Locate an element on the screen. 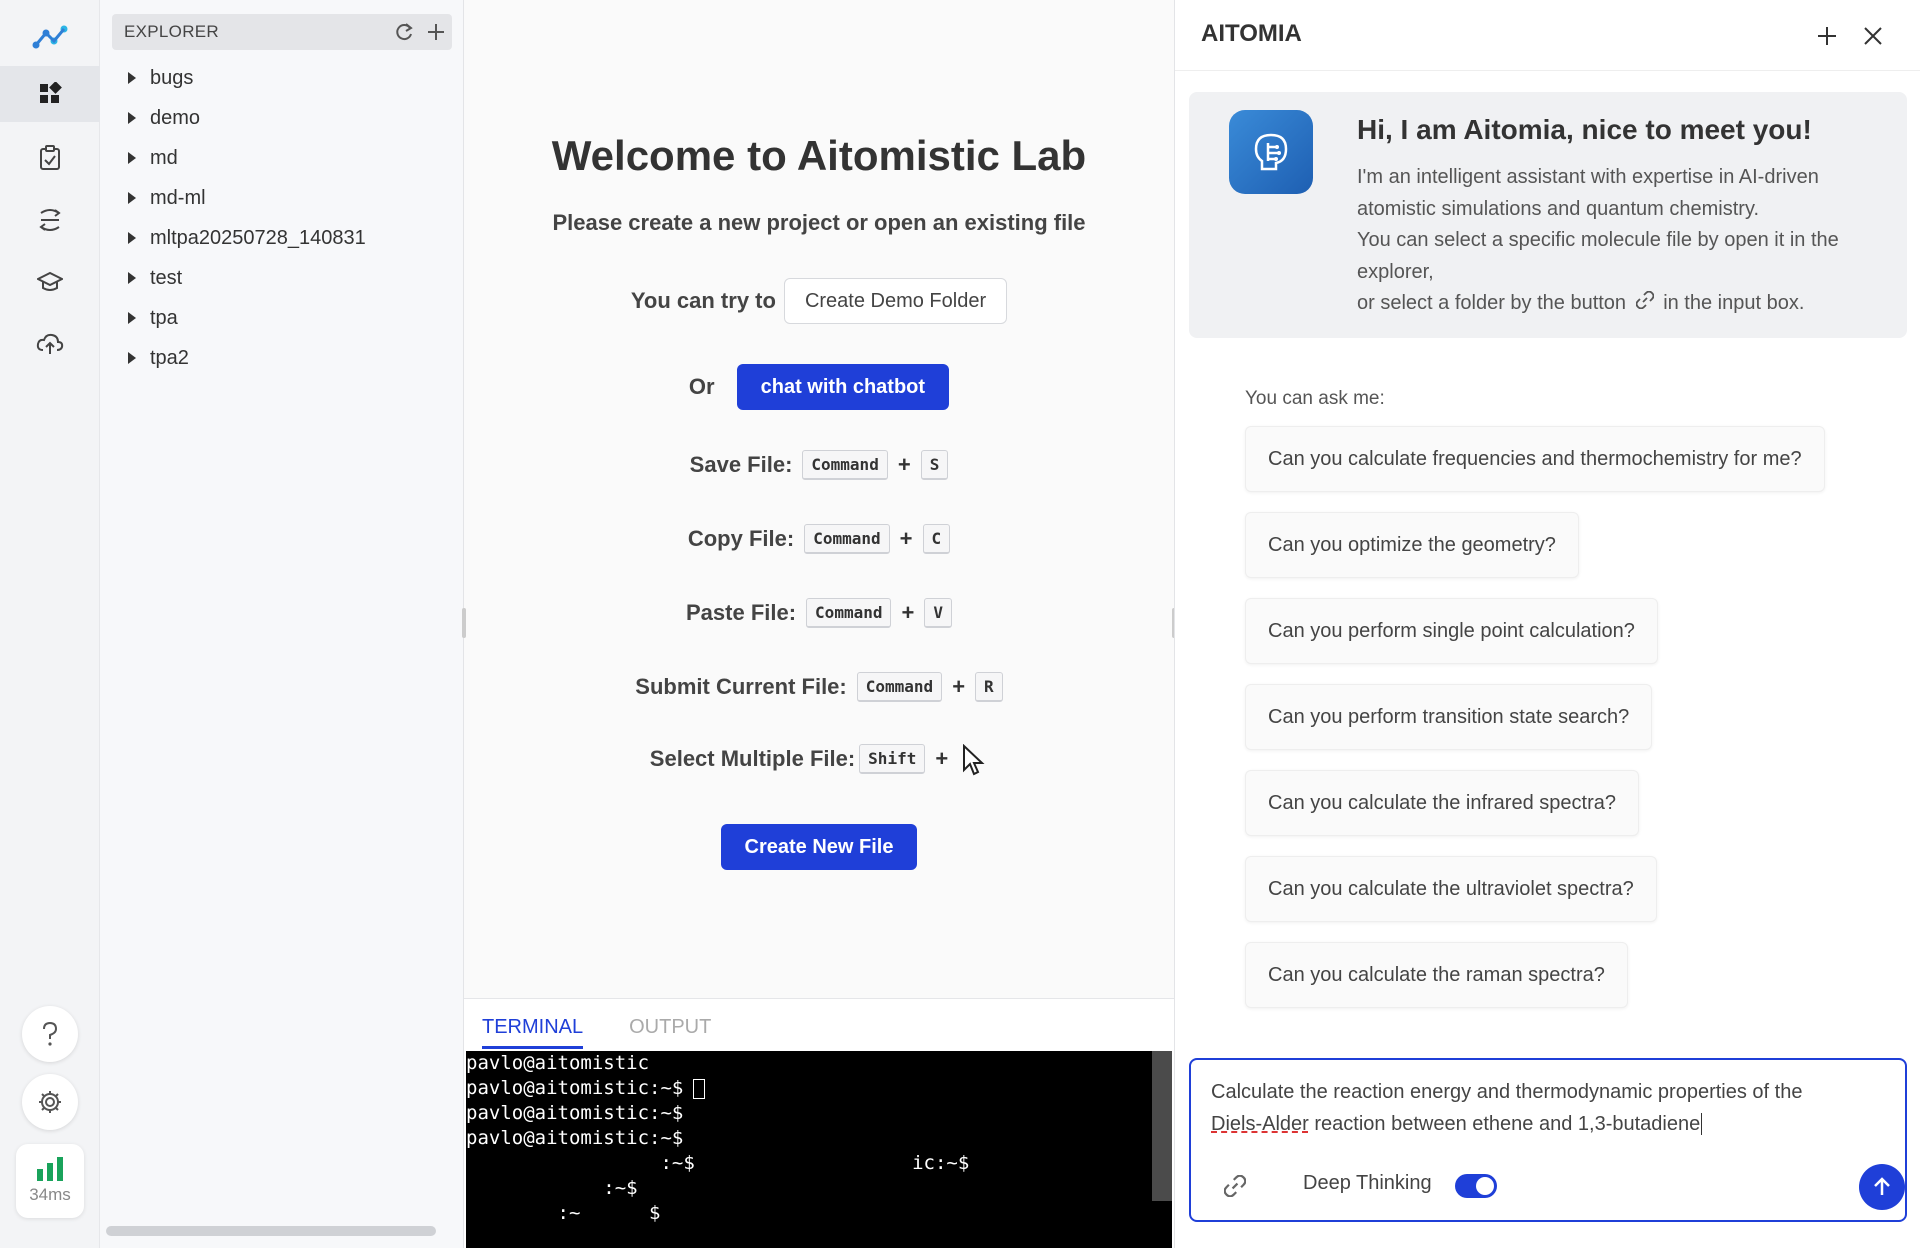 The width and height of the screenshot is (1920, 1248). explorer-title: EXPLORER is located at coordinates (171, 31).